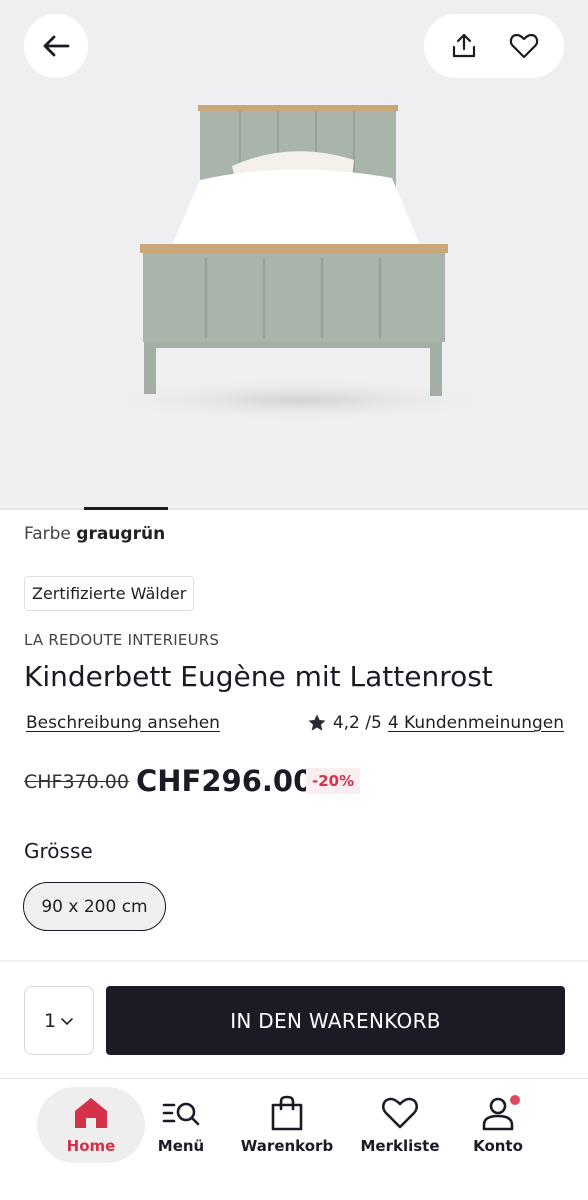 The height and width of the screenshot is (1200, 588). Describe the element at coordinates (50, 1020) in the screenshot. I see `quantity-value: 1` at that location.